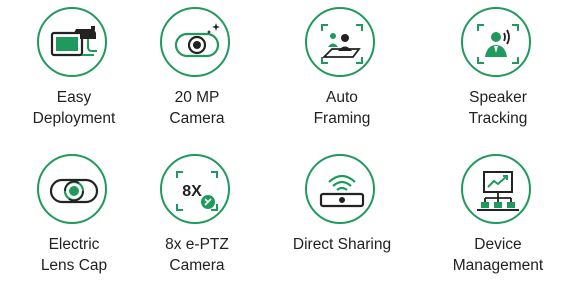  I want to click on zoom-8x-icon: 8X, so click(195, 189).